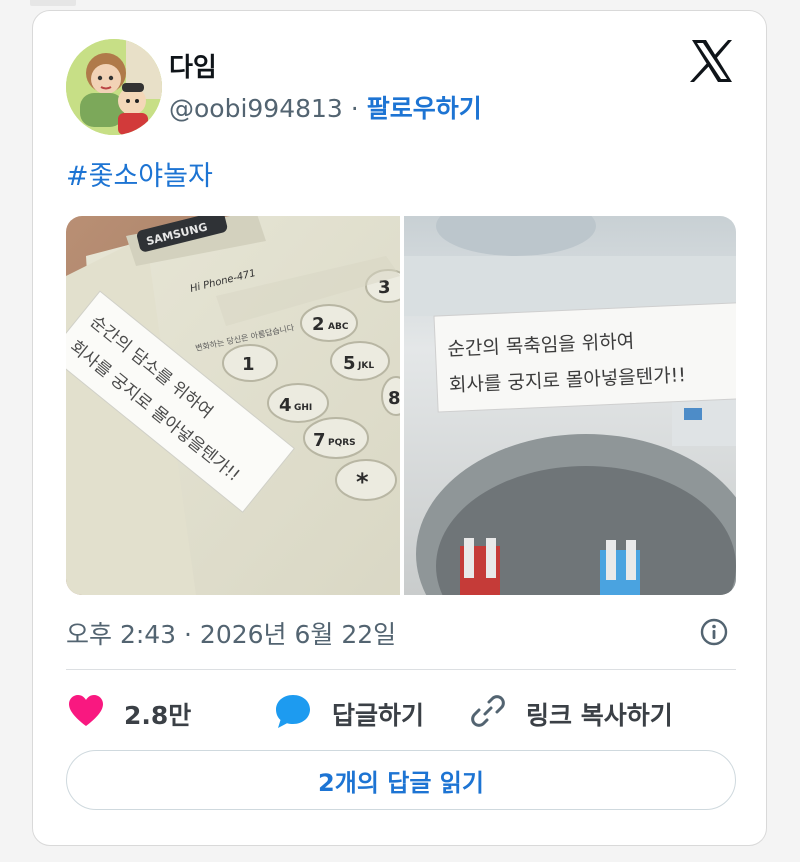 The width and height of the screenshot is (800, 862). I want to click on avatar, so click(114, 87).